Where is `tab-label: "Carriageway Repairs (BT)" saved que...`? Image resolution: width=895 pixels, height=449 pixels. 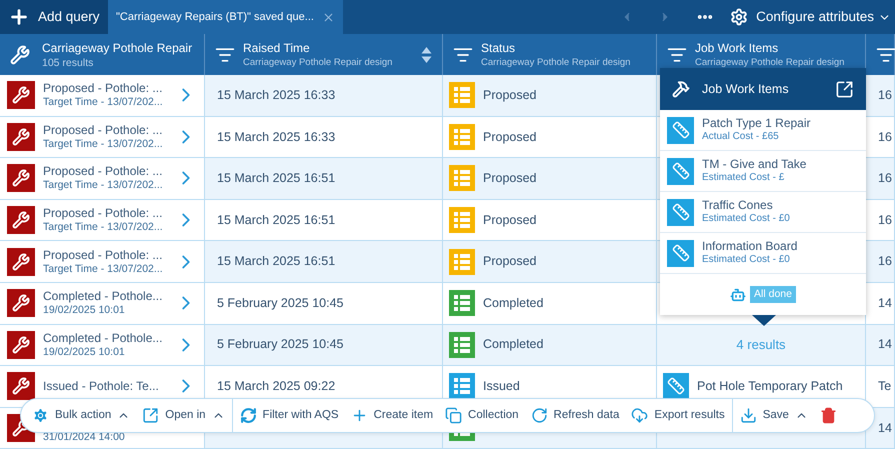 tab-label: "Carriageway Repairs (BT)" saved que... is located at coordinates (215, 17).